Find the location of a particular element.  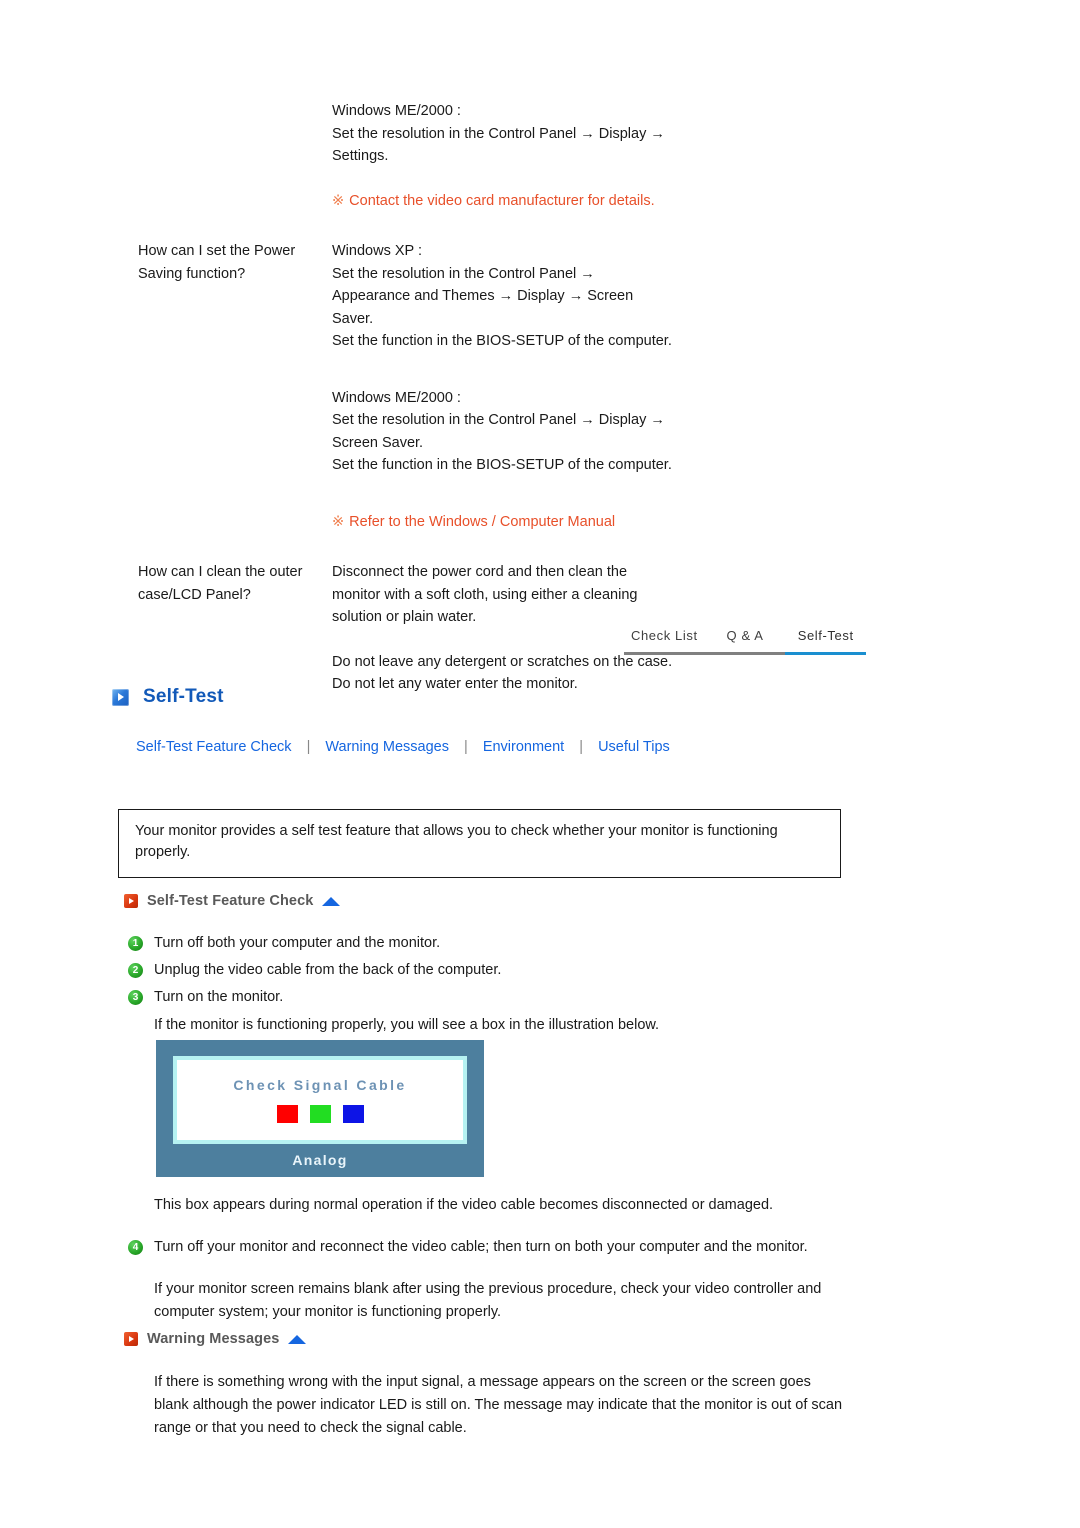

subheading-label: Warning Messages is located at coordinates (213, 1339).